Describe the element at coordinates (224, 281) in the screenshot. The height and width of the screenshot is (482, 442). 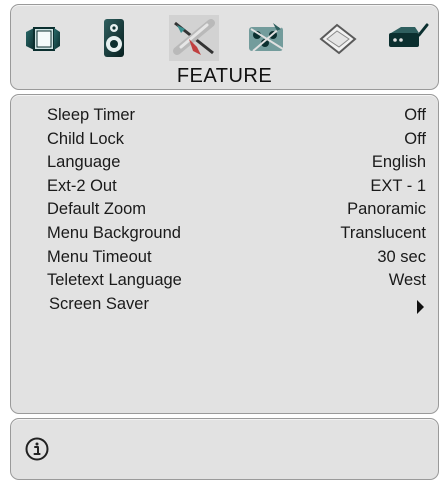
I see `setting-row-teletext-language: Teletext Language West` at that location.